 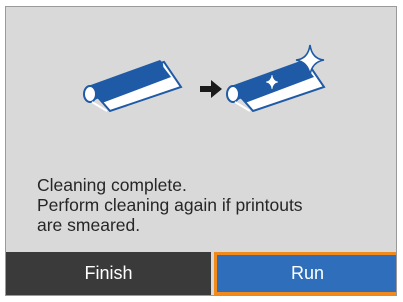 I want to click on cleaning-illustration, so click(x=204, y=78).